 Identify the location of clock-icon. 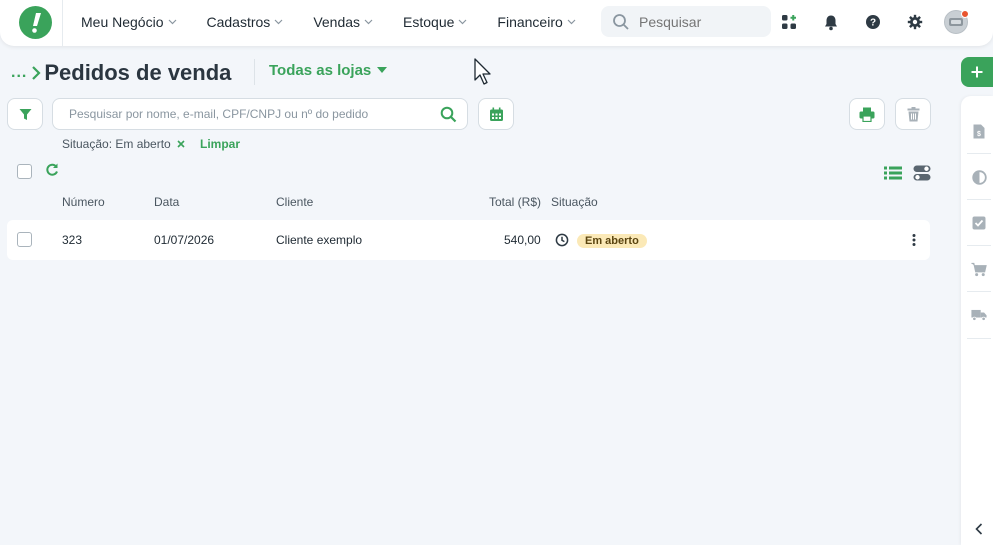
(562, 242).